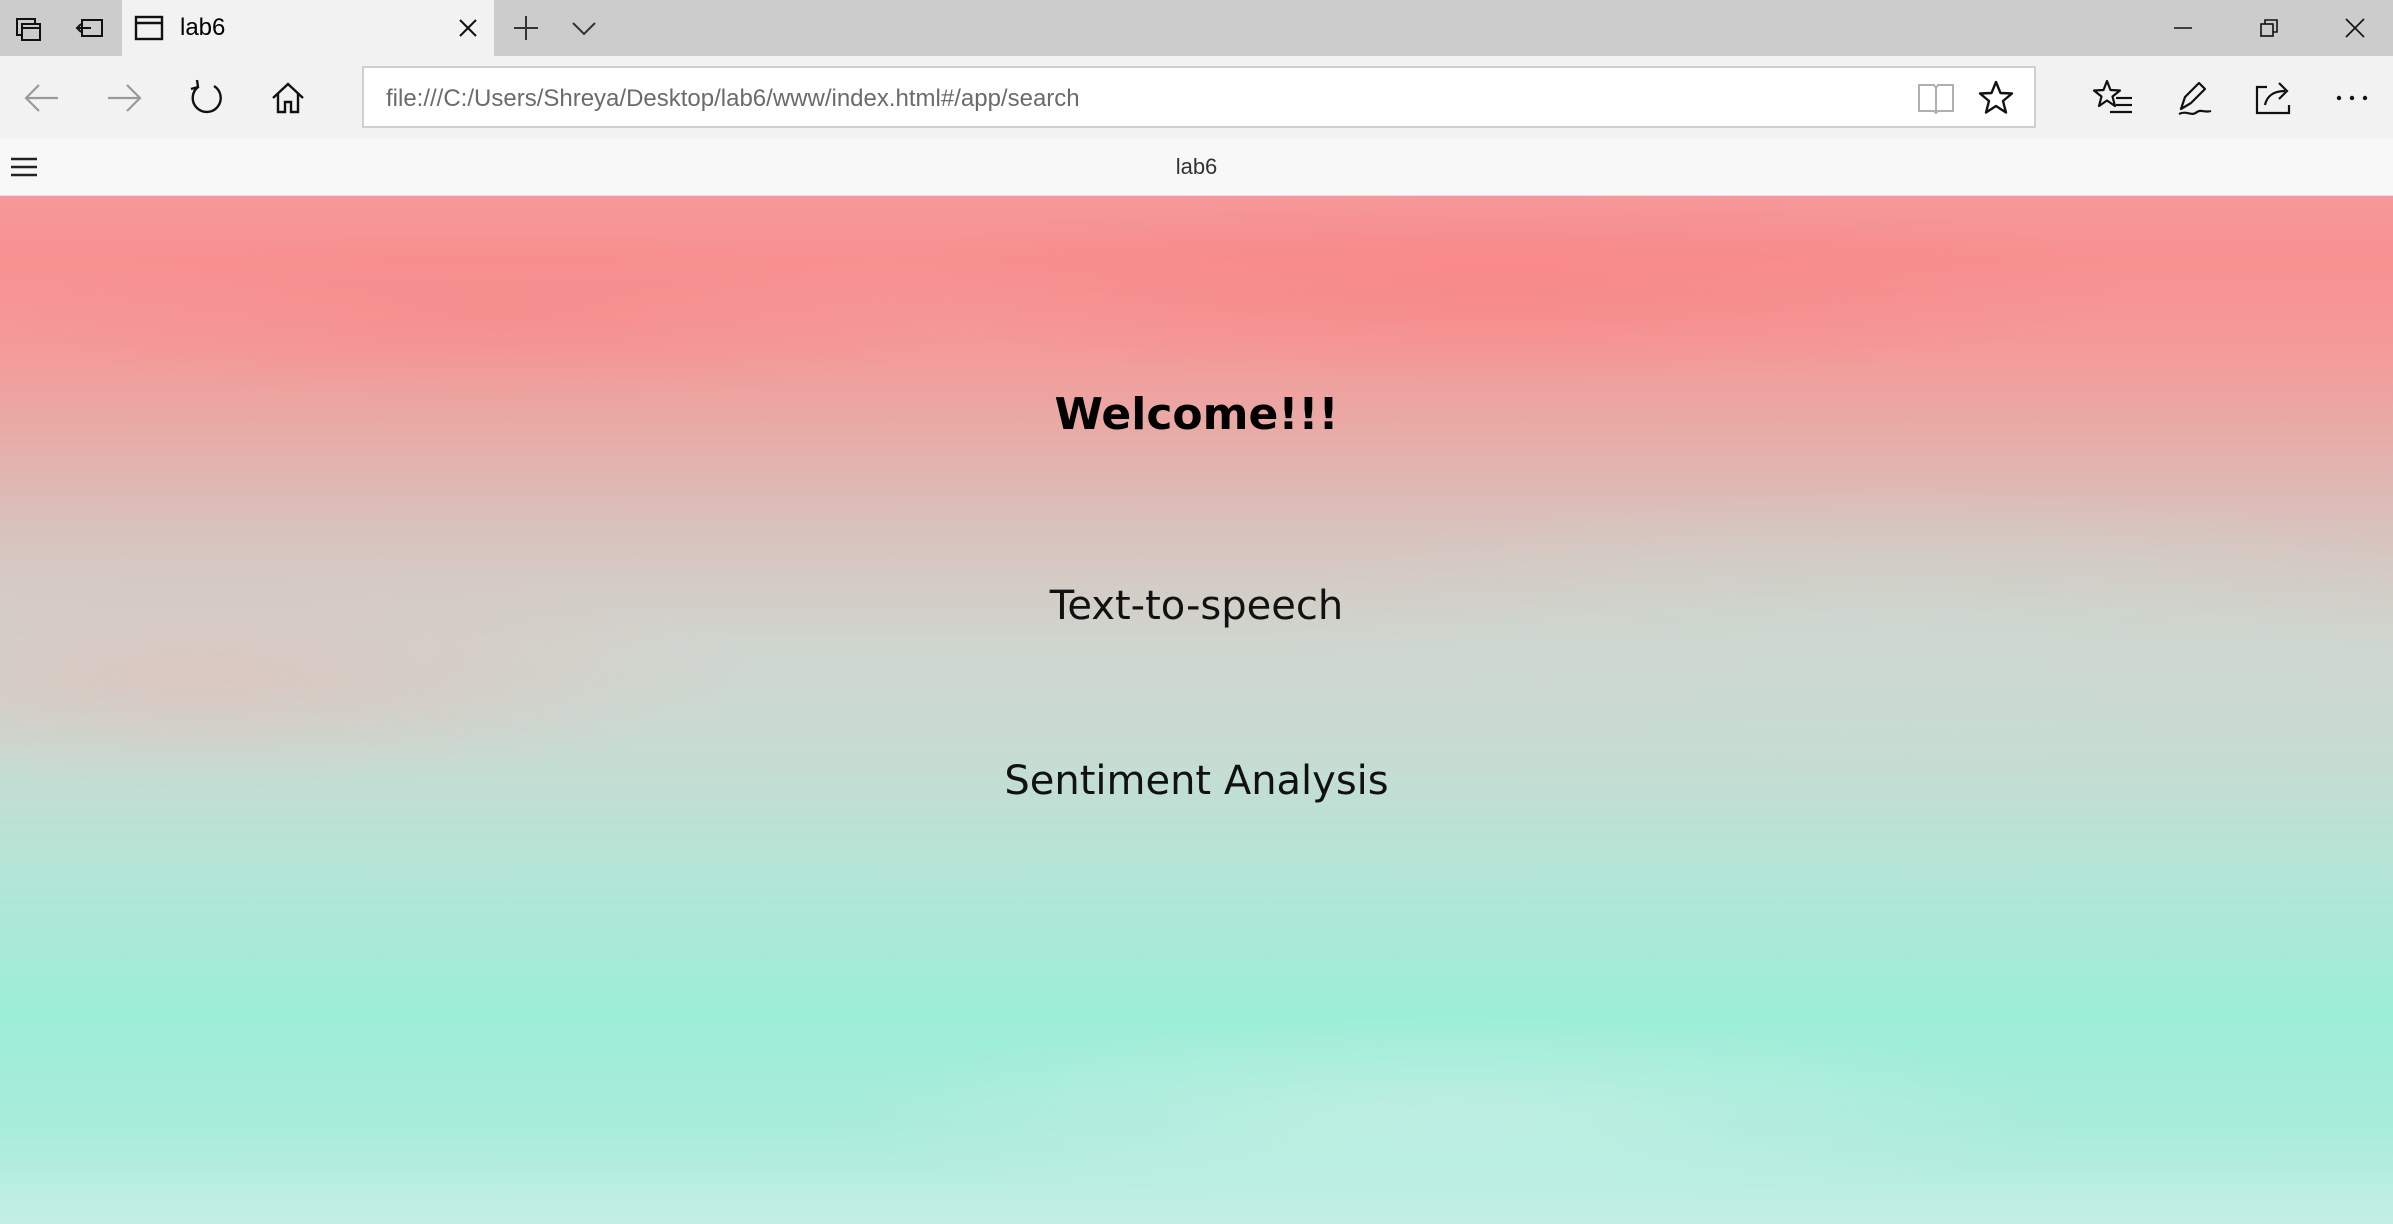 The image size is (2393, 1224). I want to click on pen-icon, so click(2195, 98).